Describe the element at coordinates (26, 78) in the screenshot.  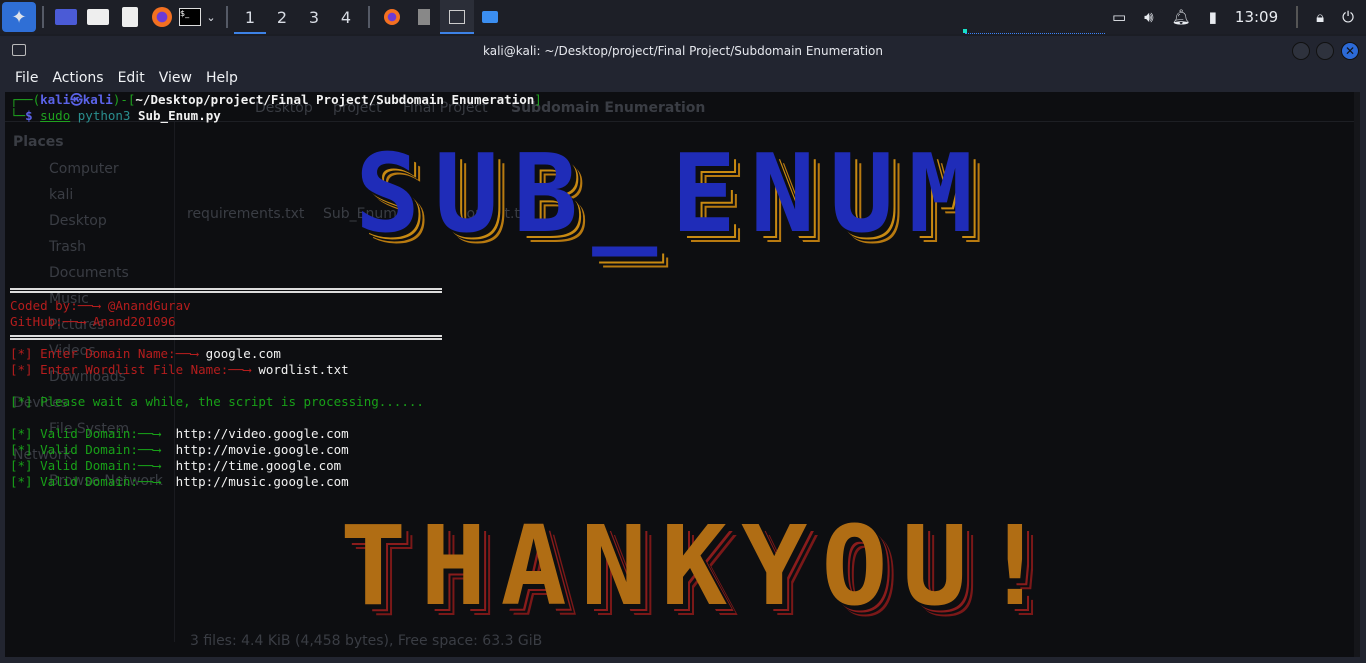
I see `menu-file: File` at that location.